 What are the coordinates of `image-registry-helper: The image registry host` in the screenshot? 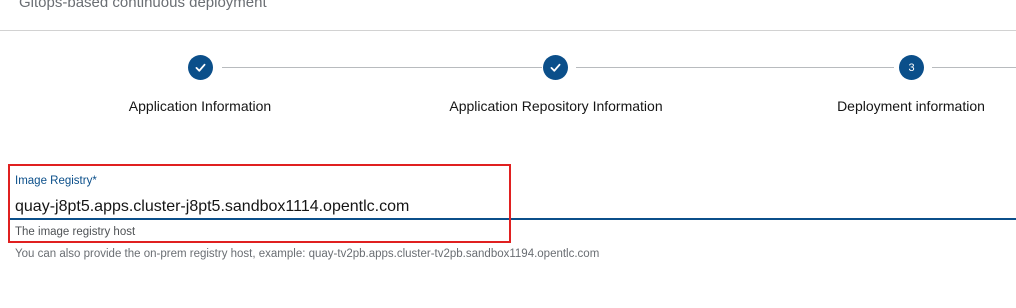 It's located at (75, 232).